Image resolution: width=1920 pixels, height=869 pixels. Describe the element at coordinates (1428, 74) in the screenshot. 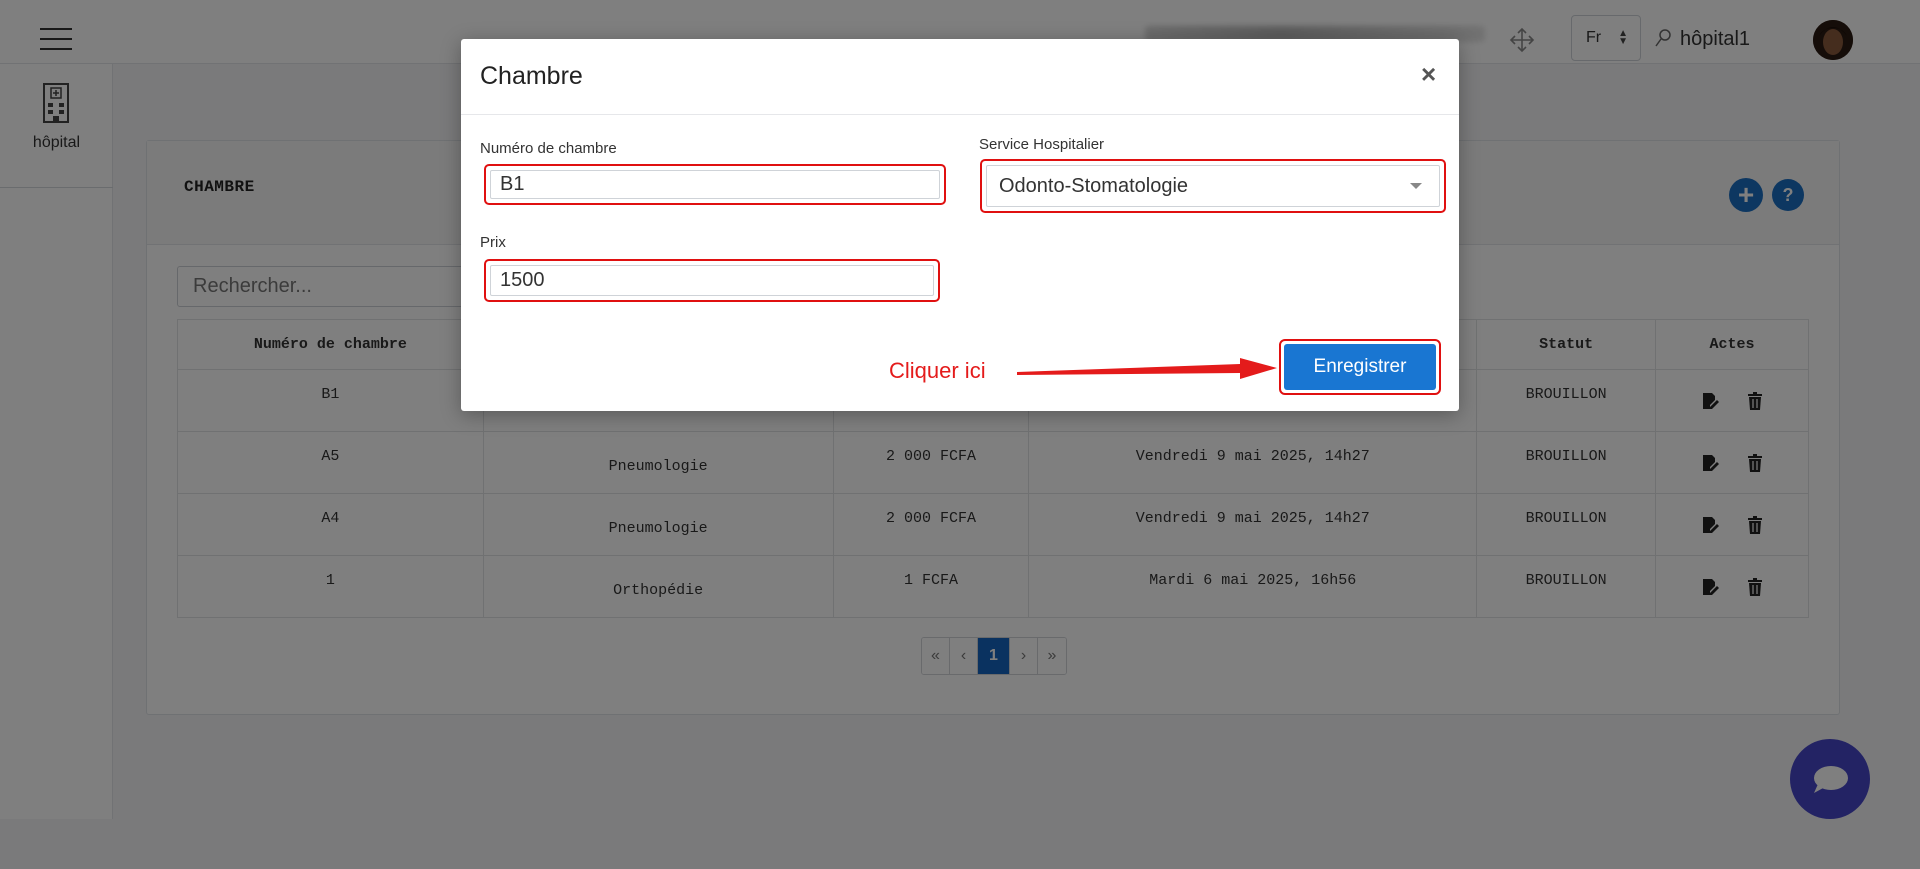

I see `close-icon: ×` at that location.